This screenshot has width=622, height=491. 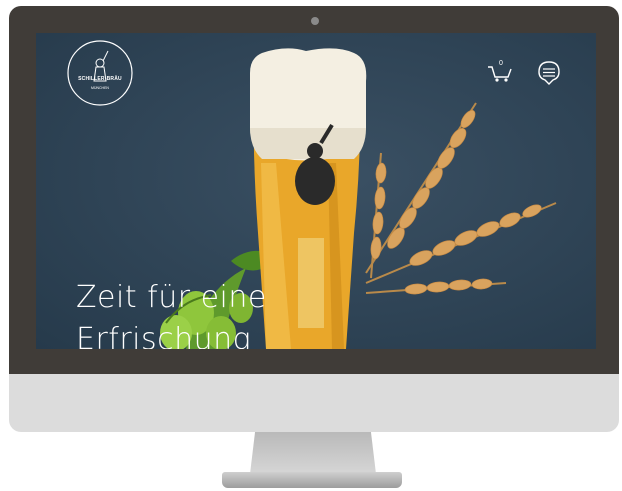 I want to click on hero-headline: Zeit für eine Erfrischung, so click(x=171, y=313).